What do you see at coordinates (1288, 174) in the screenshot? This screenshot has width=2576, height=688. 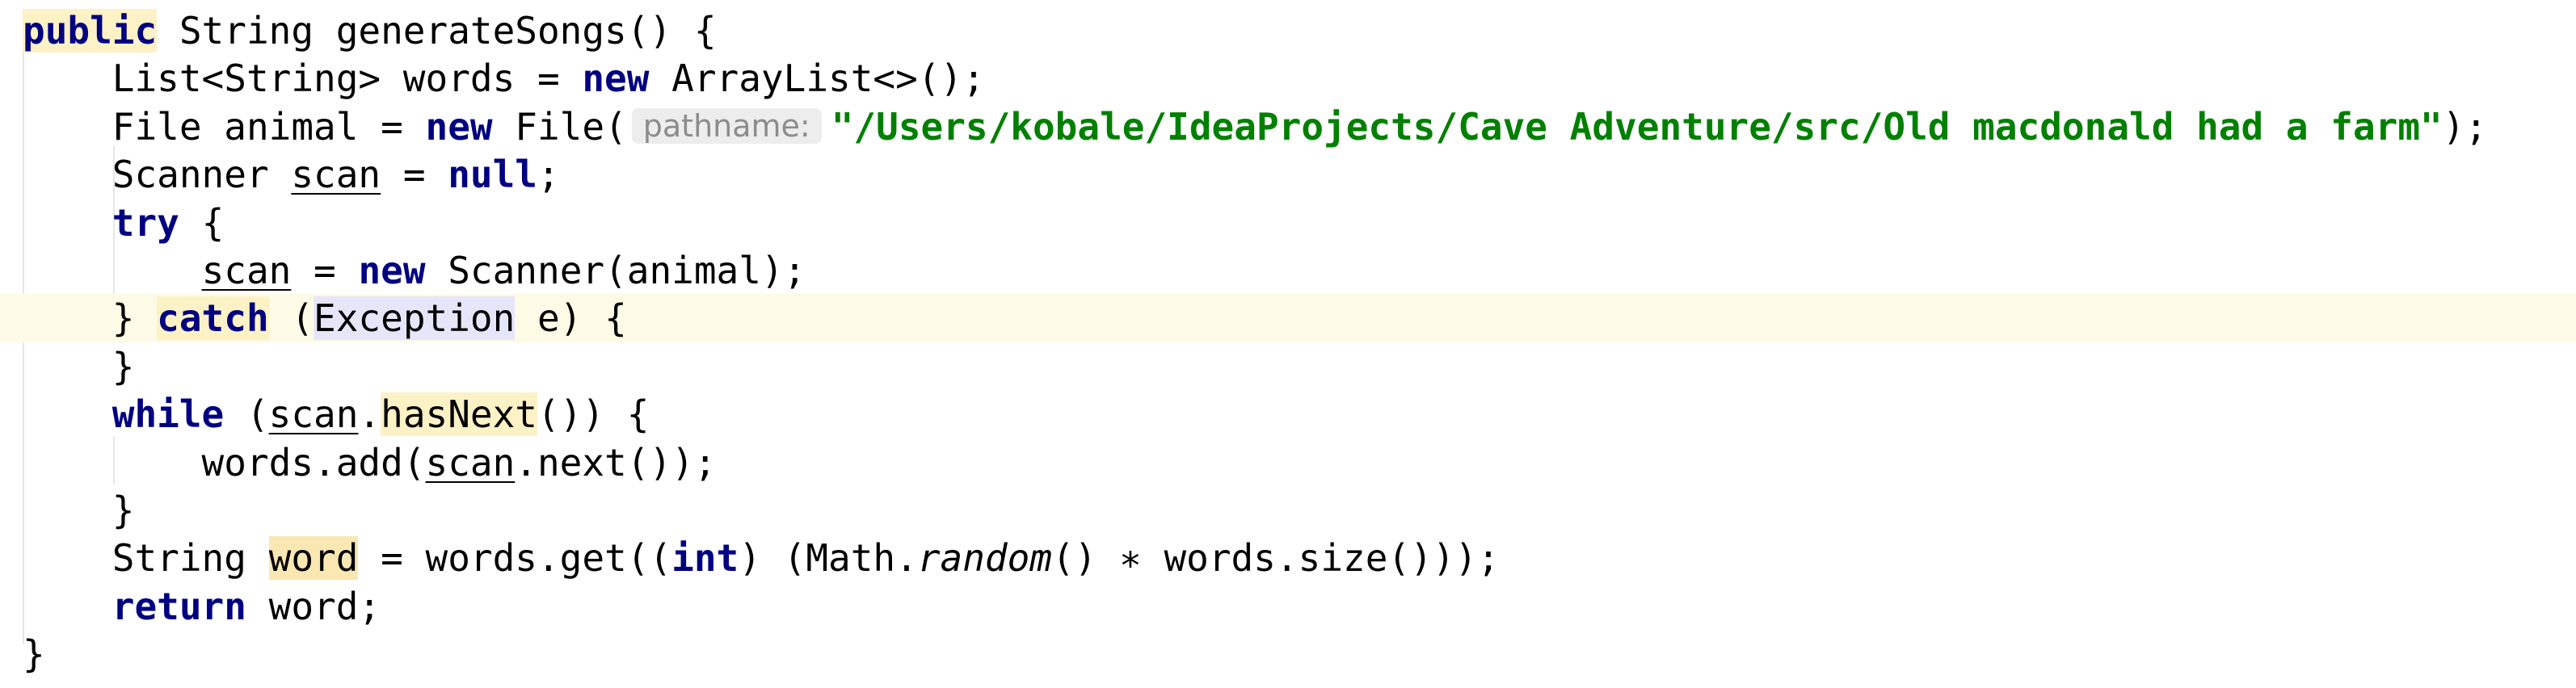 I see `code-line-scanner-declaration: Scanner scan = null;` at bounding box center [1288, 174].